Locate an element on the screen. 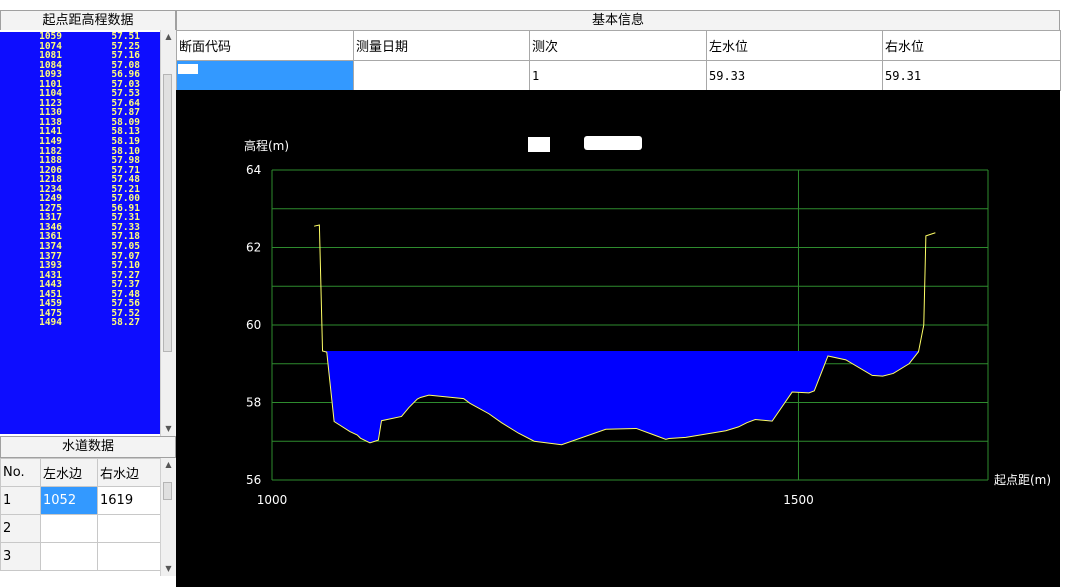 The image size is (1072, 587). header-left-level: 左水位 is located at coordinates (794, 45).